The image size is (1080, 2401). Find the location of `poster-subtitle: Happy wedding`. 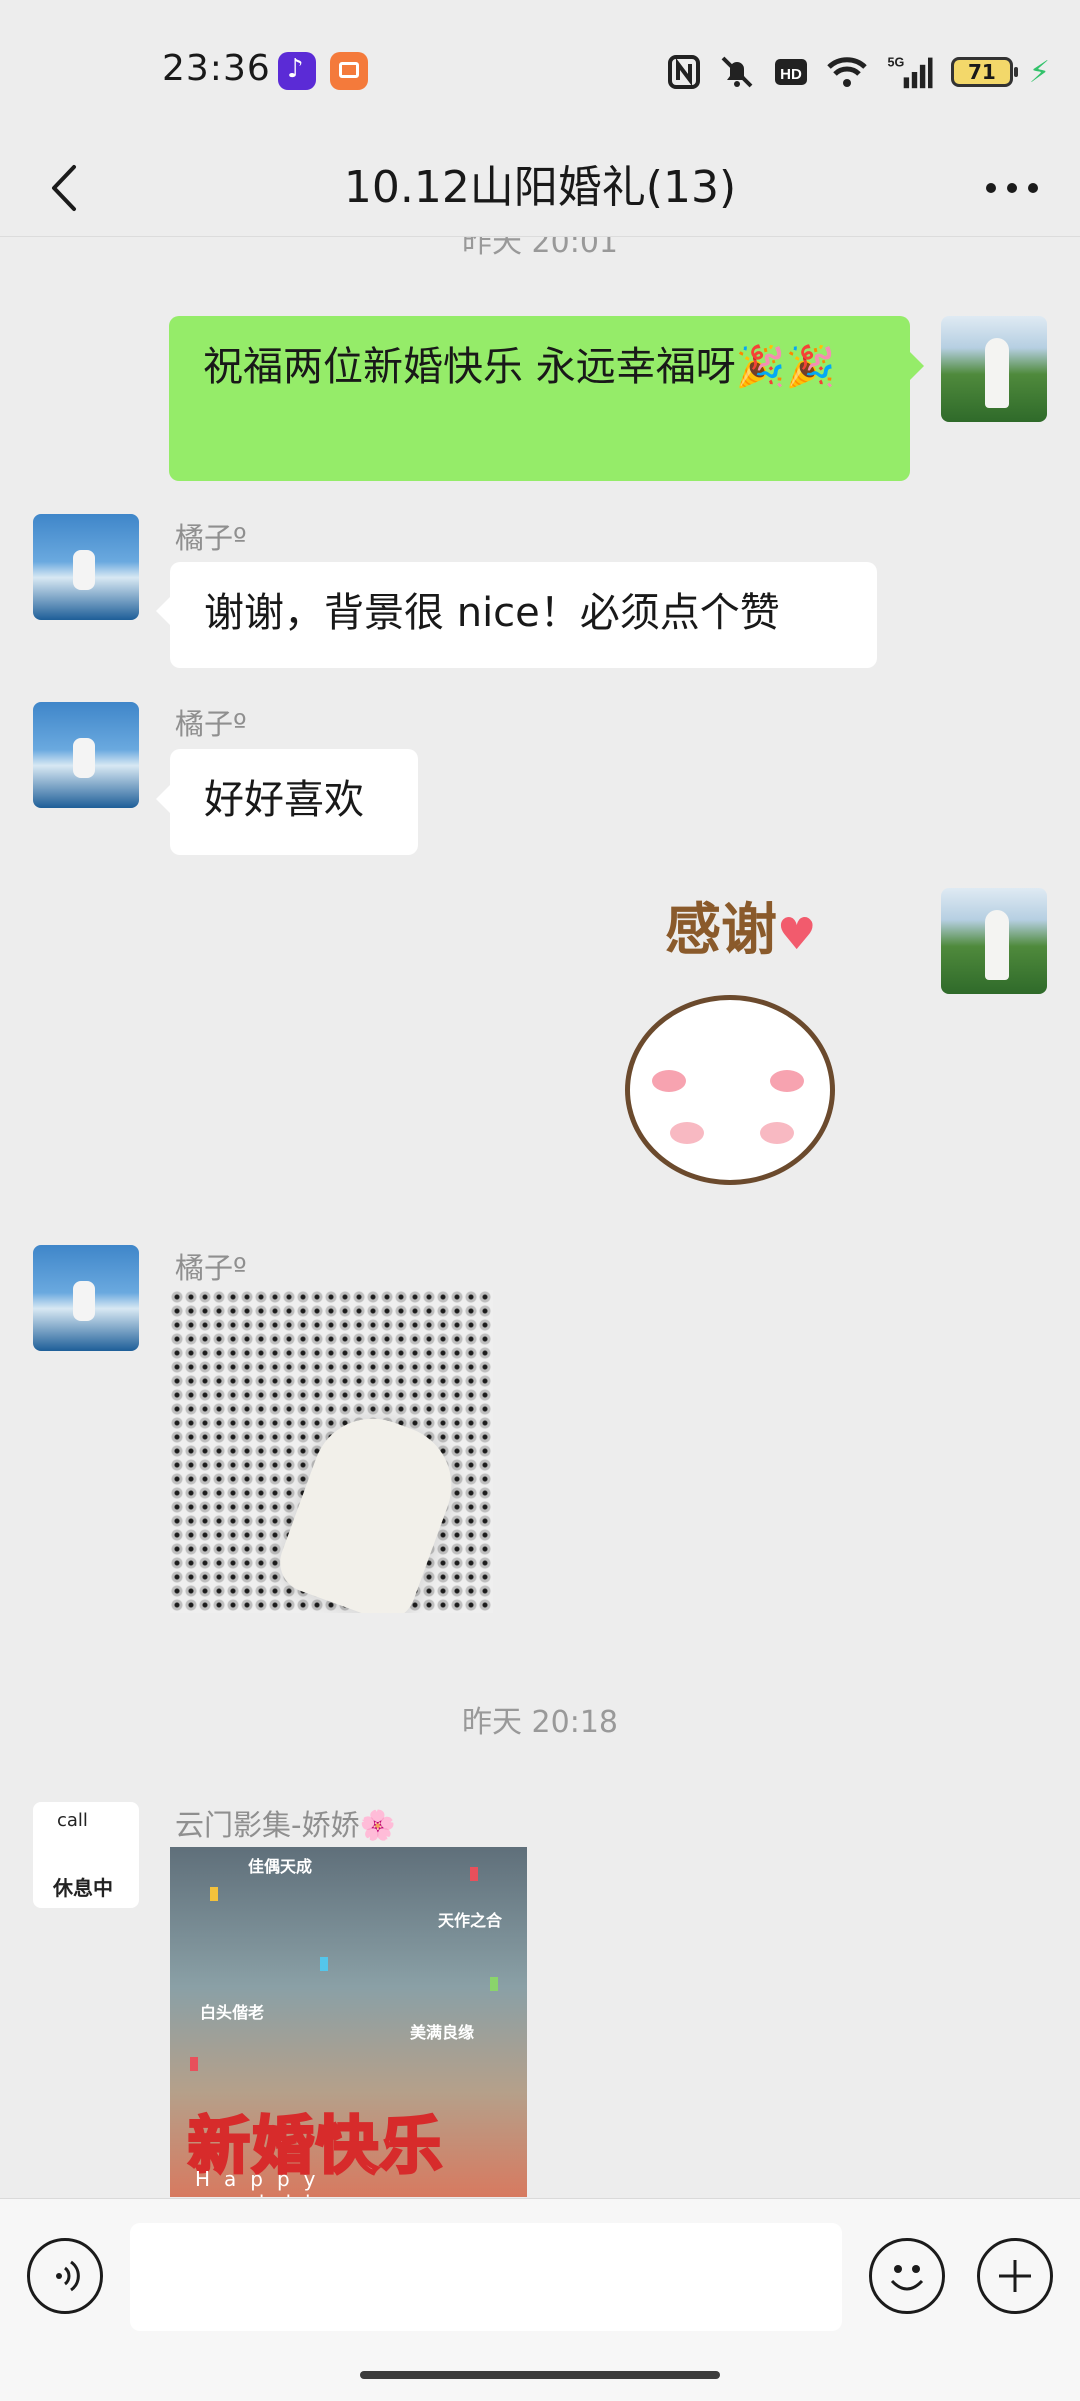

poster-subtitle: Happy wedding is located at coordinates (279, 2182).